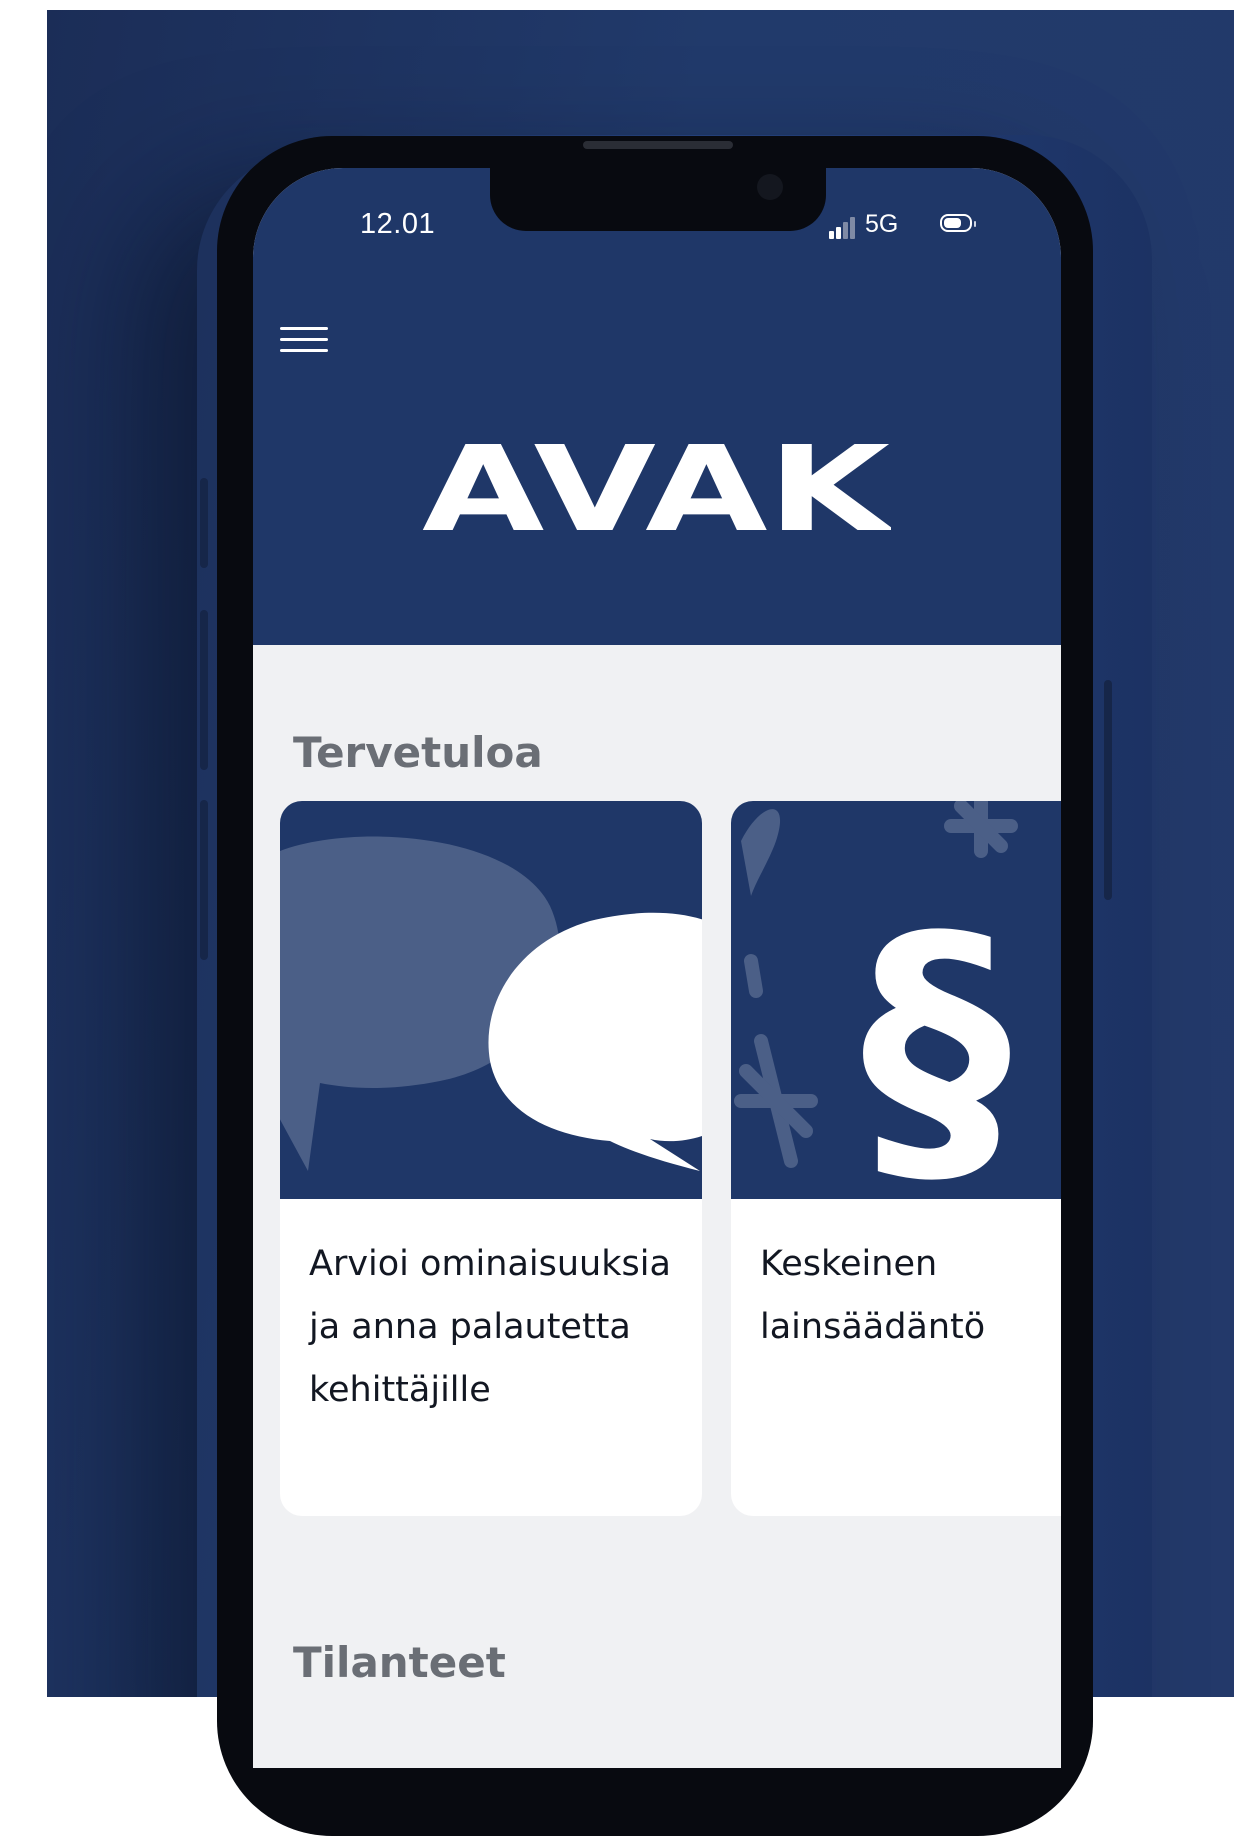 This screenshot has width=1234, height=1836. Describe the element at coordinates (418, 752) in the screenshot. I see `welcome-section-title: Tervetuloa` at that location.